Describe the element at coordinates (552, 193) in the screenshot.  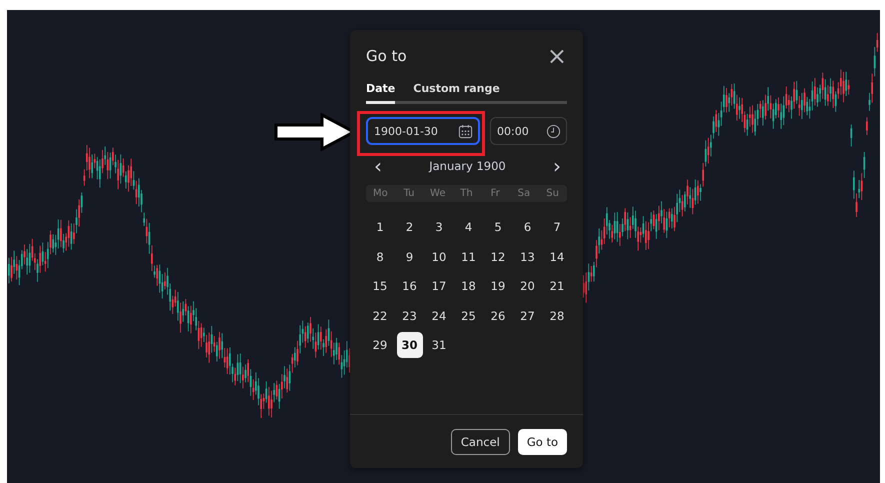
I see `weekday-label: Su` at that location.